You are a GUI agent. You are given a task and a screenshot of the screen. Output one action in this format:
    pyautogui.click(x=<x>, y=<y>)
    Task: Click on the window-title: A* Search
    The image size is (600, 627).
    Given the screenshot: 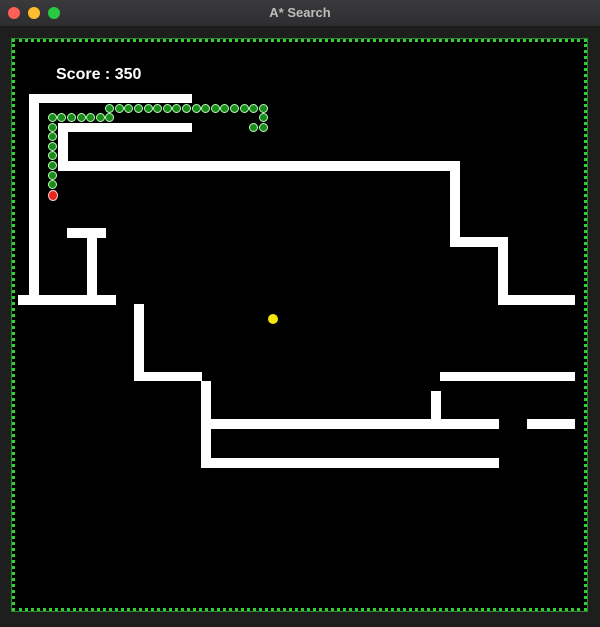 What is the action you would take?
    pyautogui.click(x=300, y=12)
    